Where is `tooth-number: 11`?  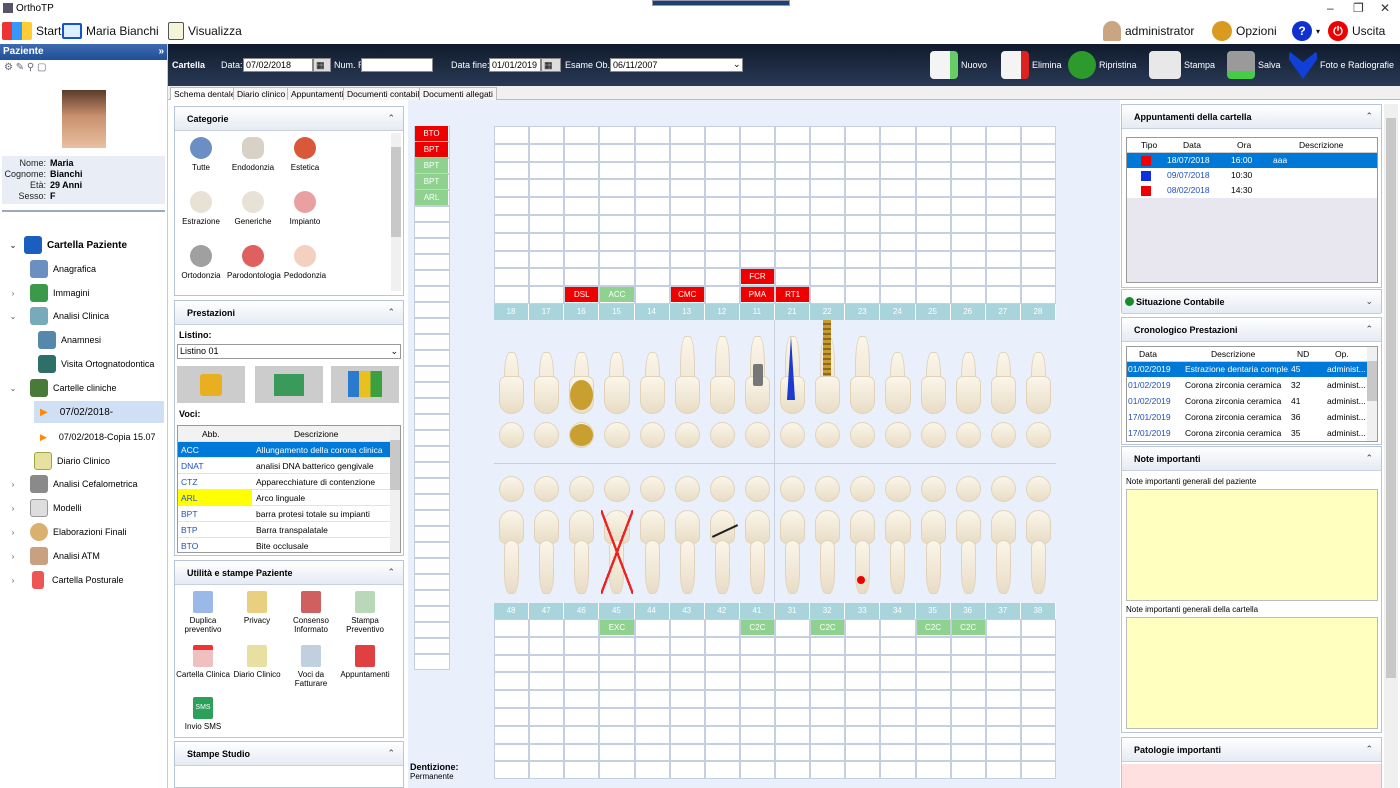
tooth-number: 11 is located at coordinates (757, 312).